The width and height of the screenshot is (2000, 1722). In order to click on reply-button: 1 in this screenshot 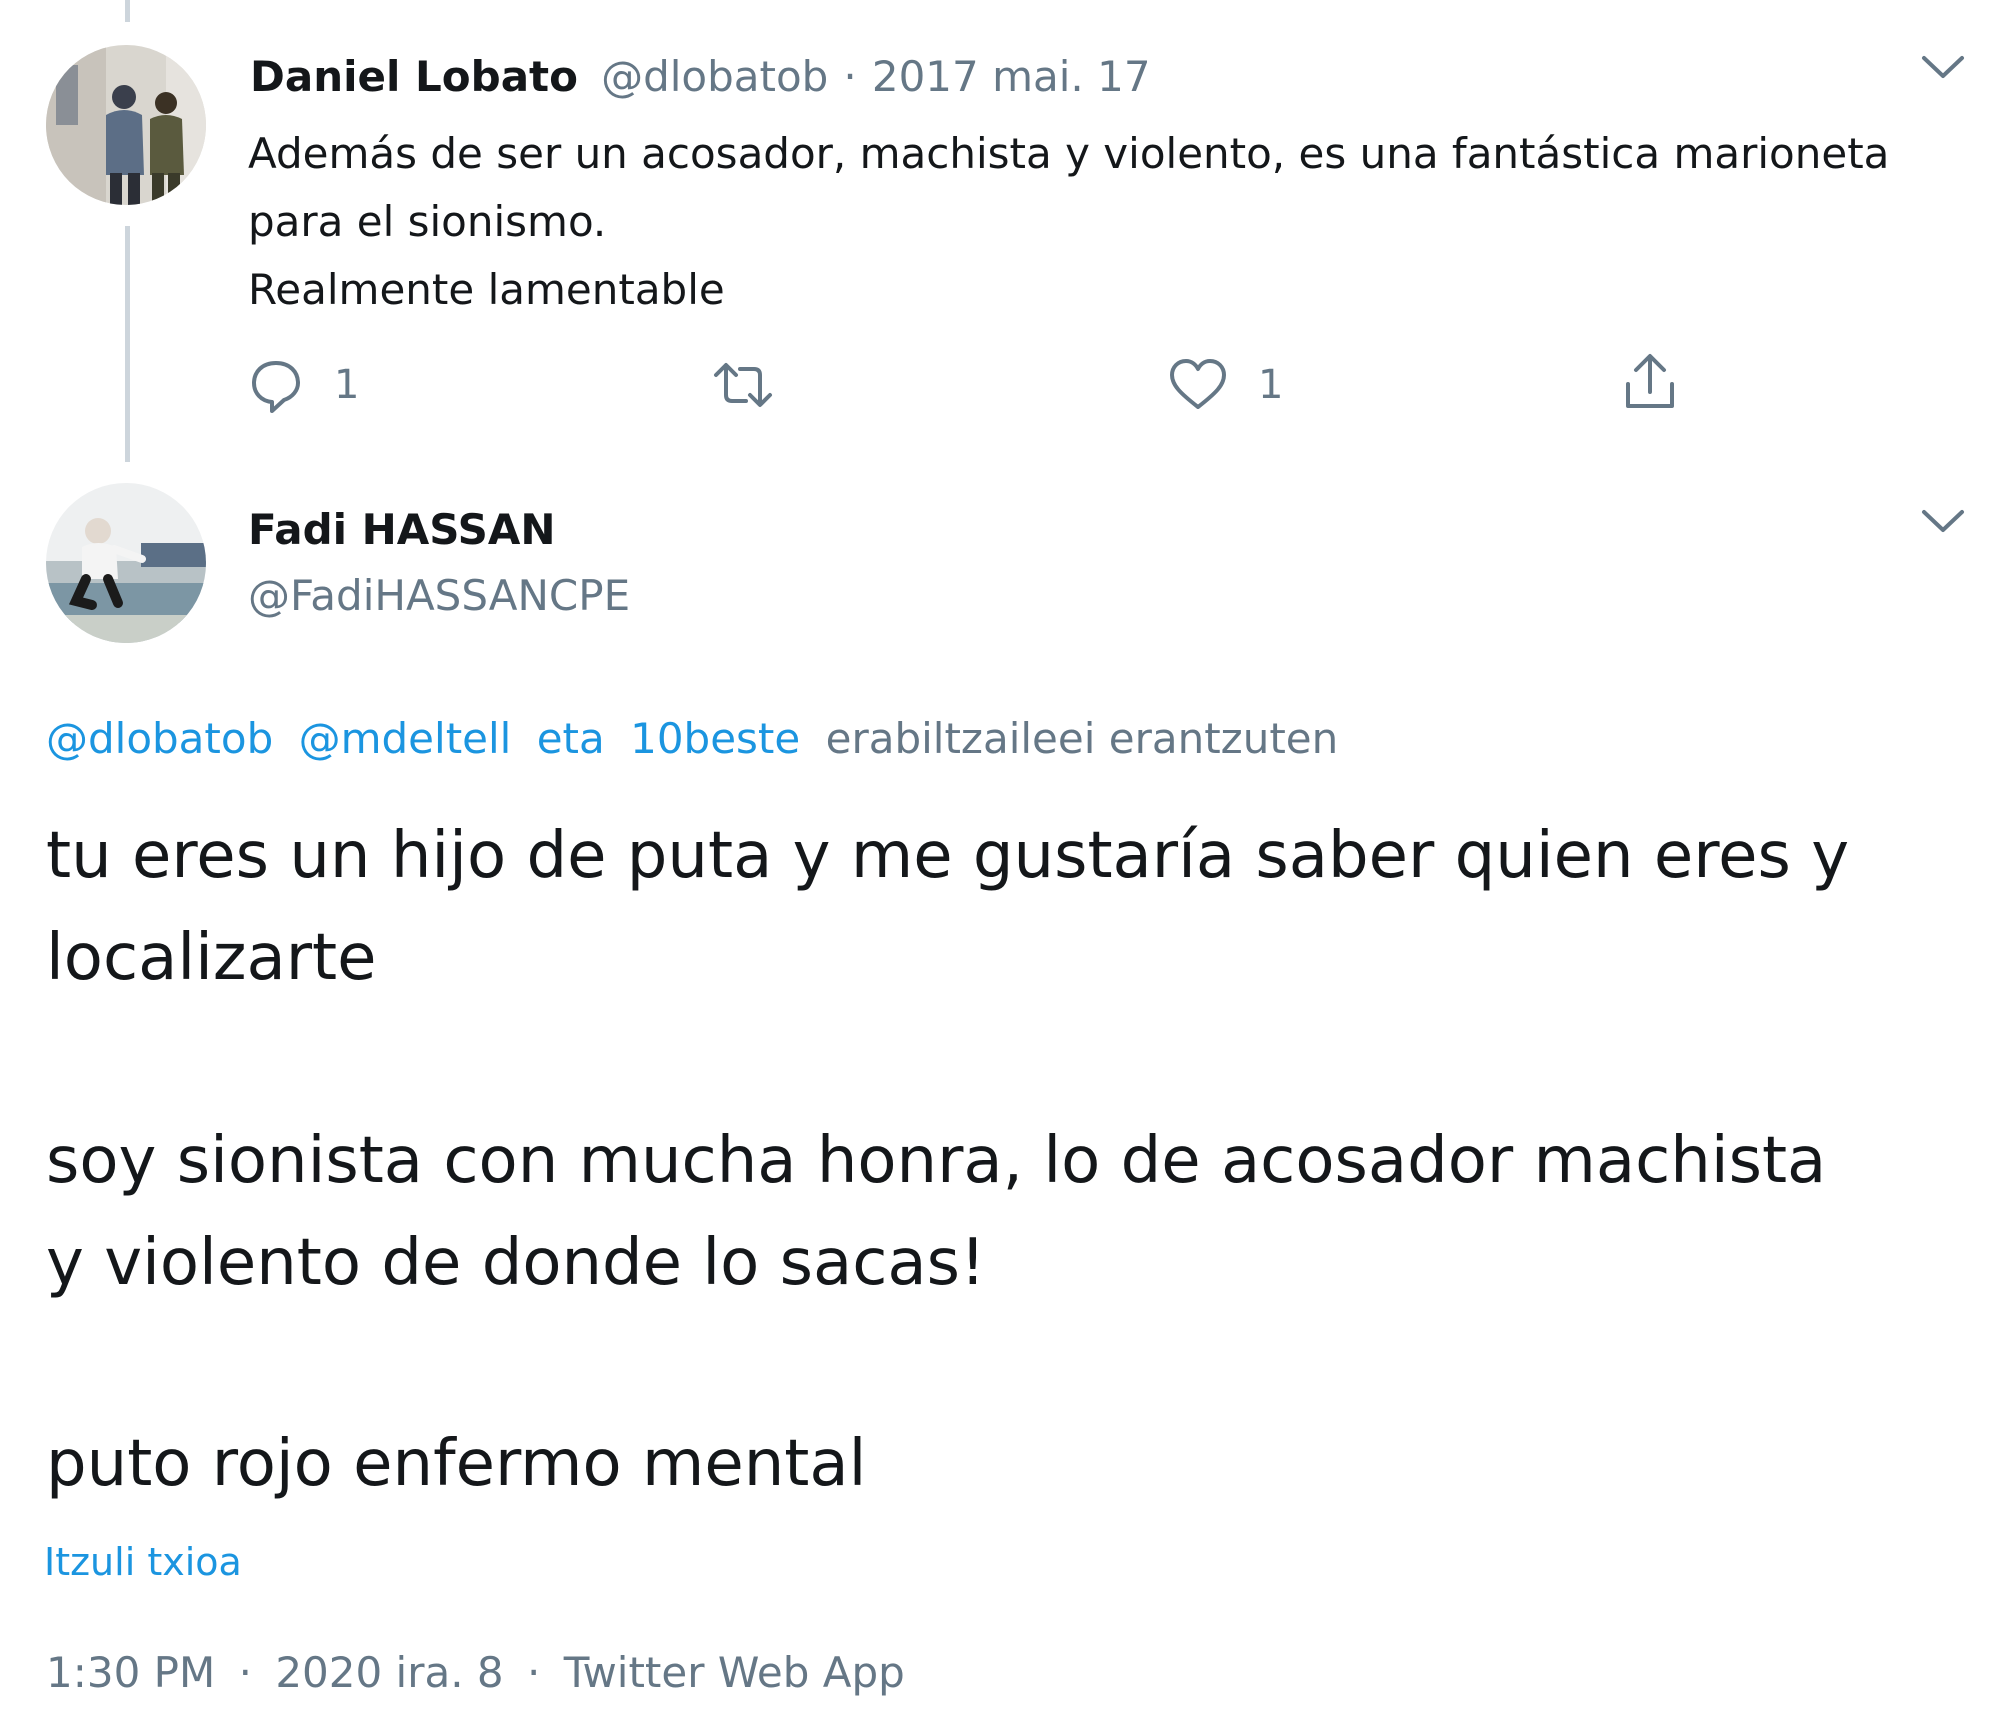, I will do `click(303, 385)`.